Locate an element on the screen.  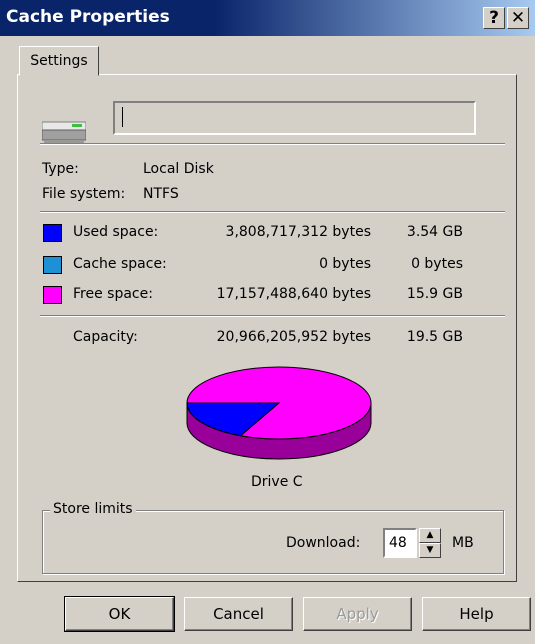
store-limits-title: Store limits is located at coordinates (93, 509).